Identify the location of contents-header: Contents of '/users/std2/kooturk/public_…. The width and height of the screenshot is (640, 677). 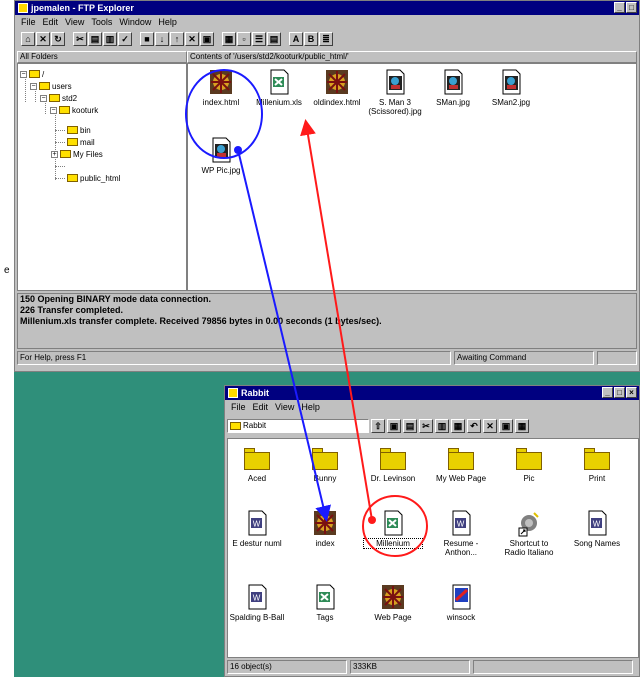
(412, 57).